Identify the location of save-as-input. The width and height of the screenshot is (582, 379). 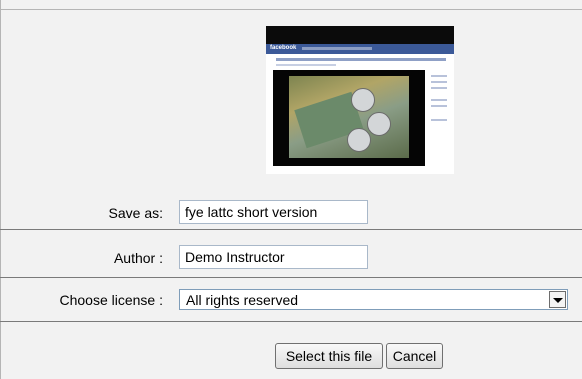
(273, 212).